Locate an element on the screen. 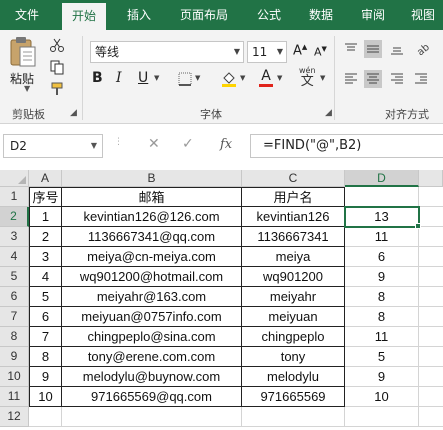  confirm-icon: ✓ is located at coordinates (188, 144).